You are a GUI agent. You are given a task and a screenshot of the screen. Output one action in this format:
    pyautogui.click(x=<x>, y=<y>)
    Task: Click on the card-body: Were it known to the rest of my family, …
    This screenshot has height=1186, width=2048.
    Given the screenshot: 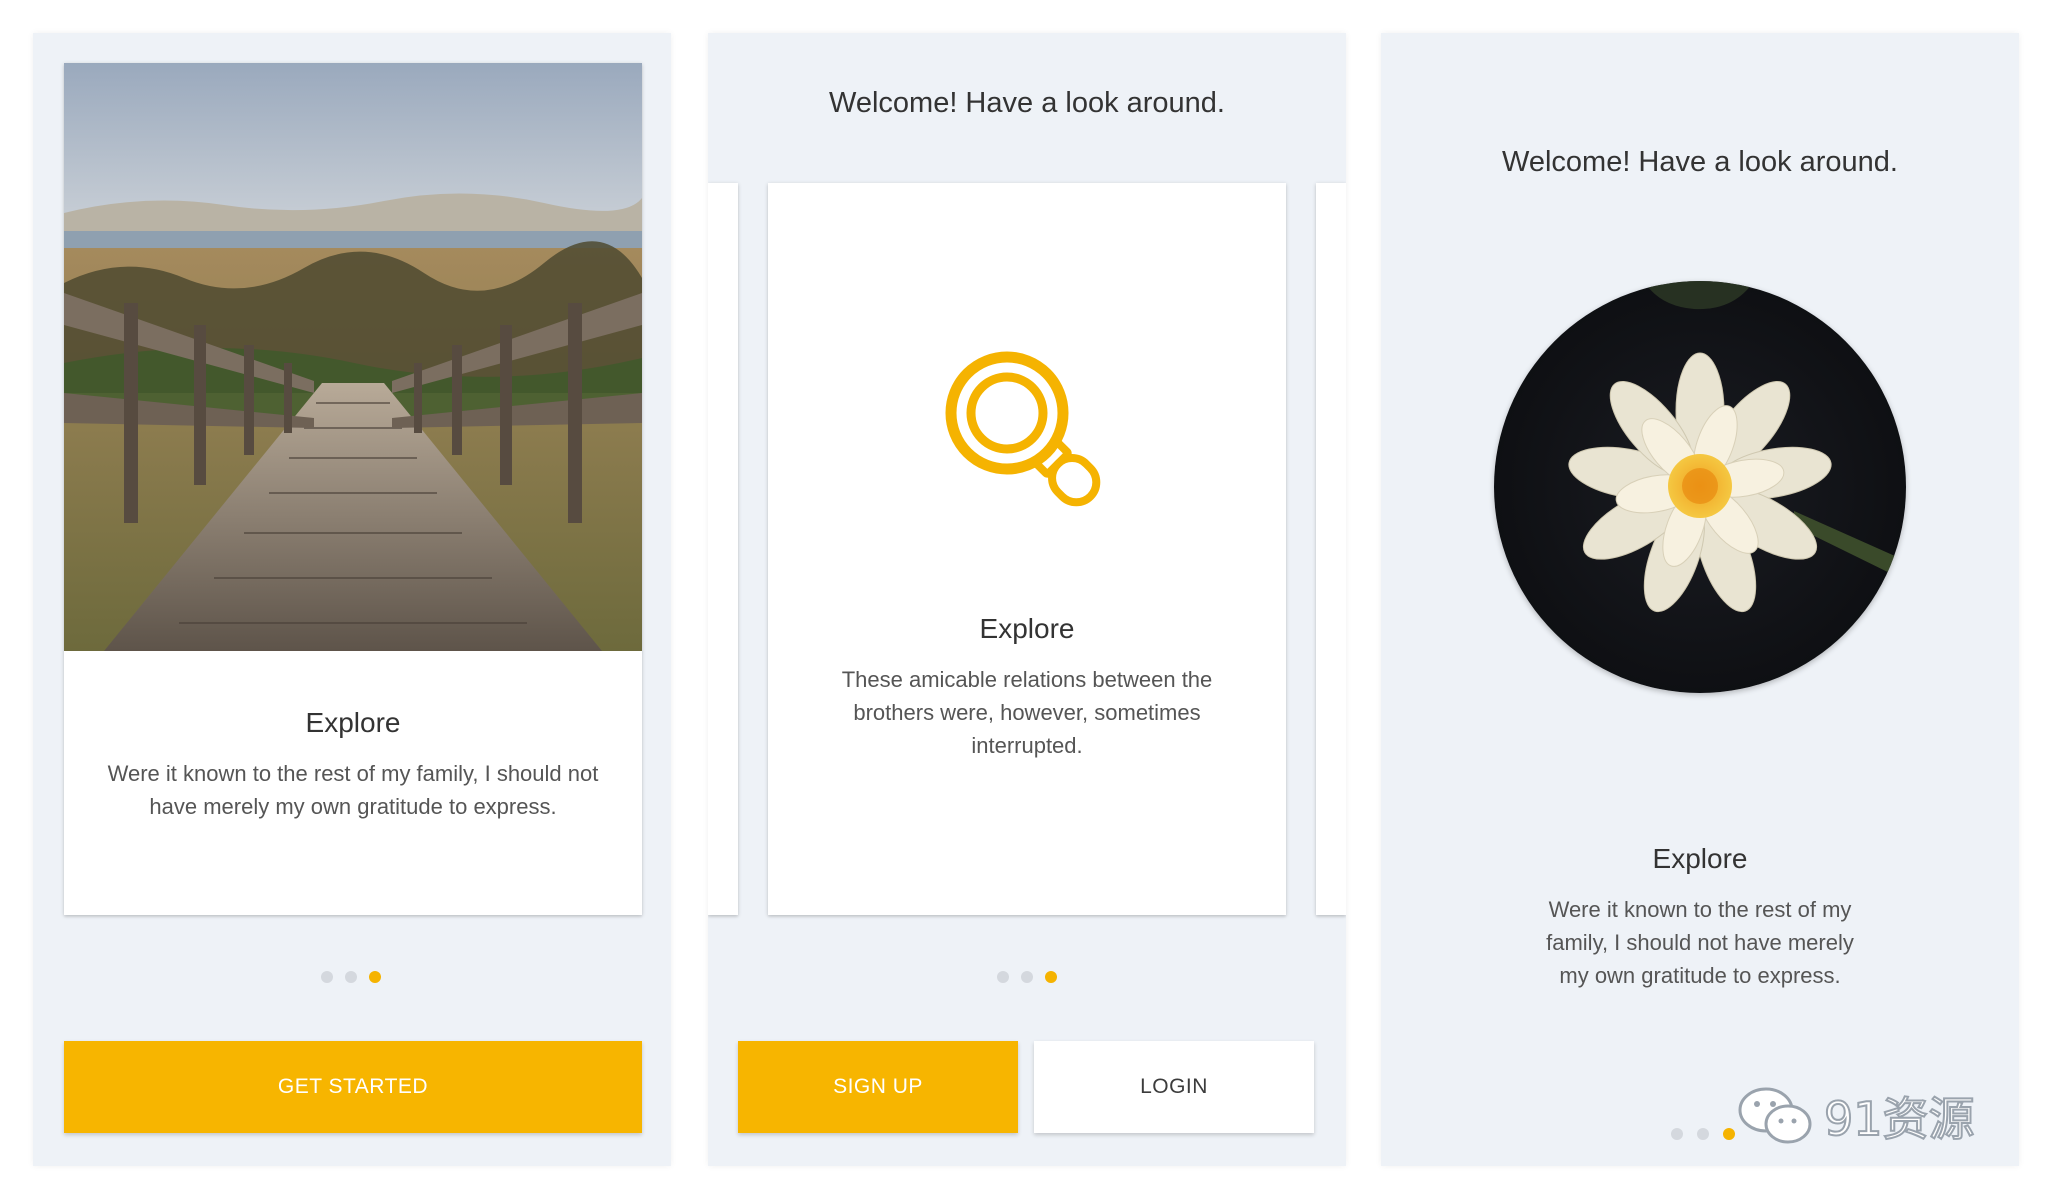 What is the action you would take?
    pyautogui.click(x=353, y=790)
    